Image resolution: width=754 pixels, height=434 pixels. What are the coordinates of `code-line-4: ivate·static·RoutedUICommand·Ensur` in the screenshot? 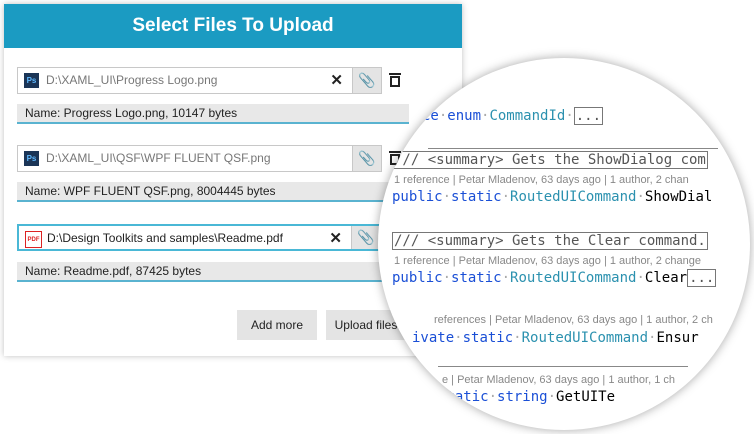 It's located at (555, 338).